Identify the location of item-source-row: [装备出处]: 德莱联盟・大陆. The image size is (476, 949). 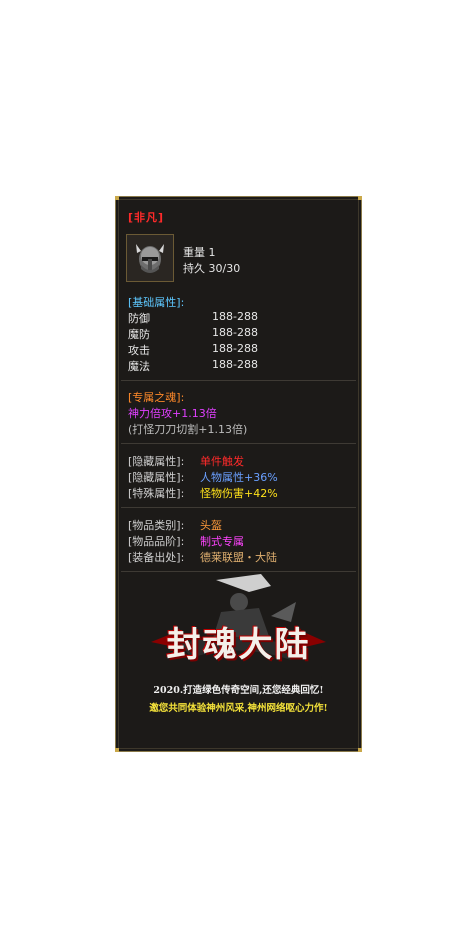
(202, 557).